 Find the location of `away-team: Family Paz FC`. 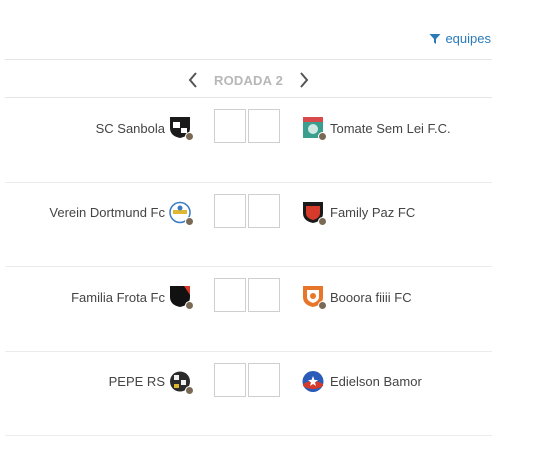

away-team: Family Paz FC is located at coordinates (358, 213).